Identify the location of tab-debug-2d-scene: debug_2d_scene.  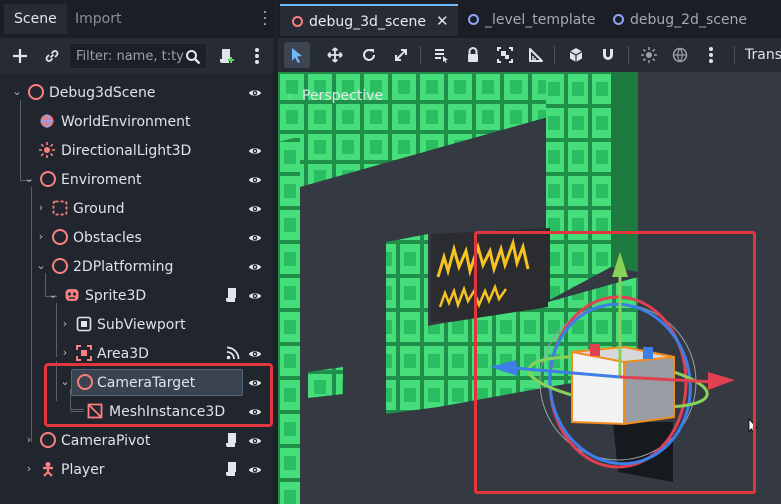
(680, 20).